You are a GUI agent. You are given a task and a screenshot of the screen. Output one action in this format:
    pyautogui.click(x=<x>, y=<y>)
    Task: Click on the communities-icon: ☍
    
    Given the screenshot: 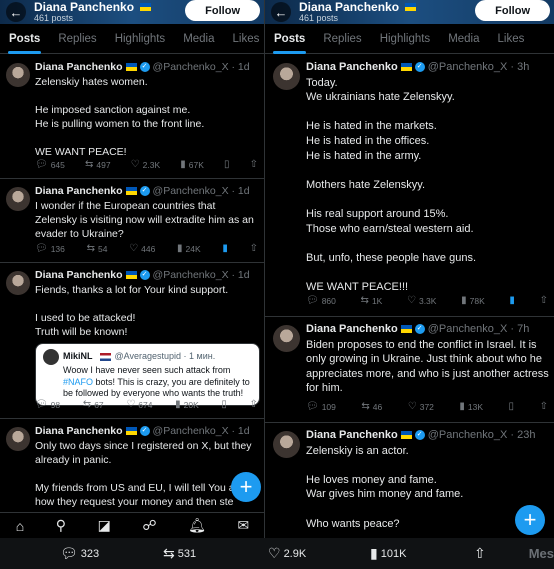 What is the action you would take?
    pyautogui.click(x=149, y=525)
    